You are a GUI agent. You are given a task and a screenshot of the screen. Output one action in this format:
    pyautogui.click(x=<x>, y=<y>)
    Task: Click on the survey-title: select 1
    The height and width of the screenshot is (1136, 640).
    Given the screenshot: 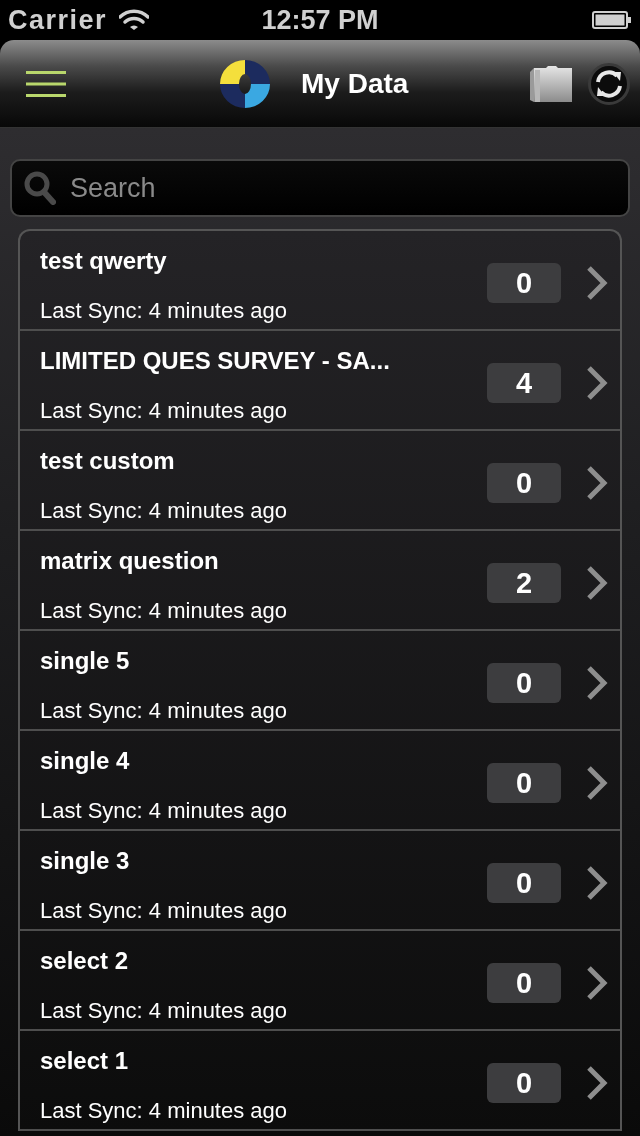 What is the action you would take?
    pyautogui.click(x=85, y=1061)
    